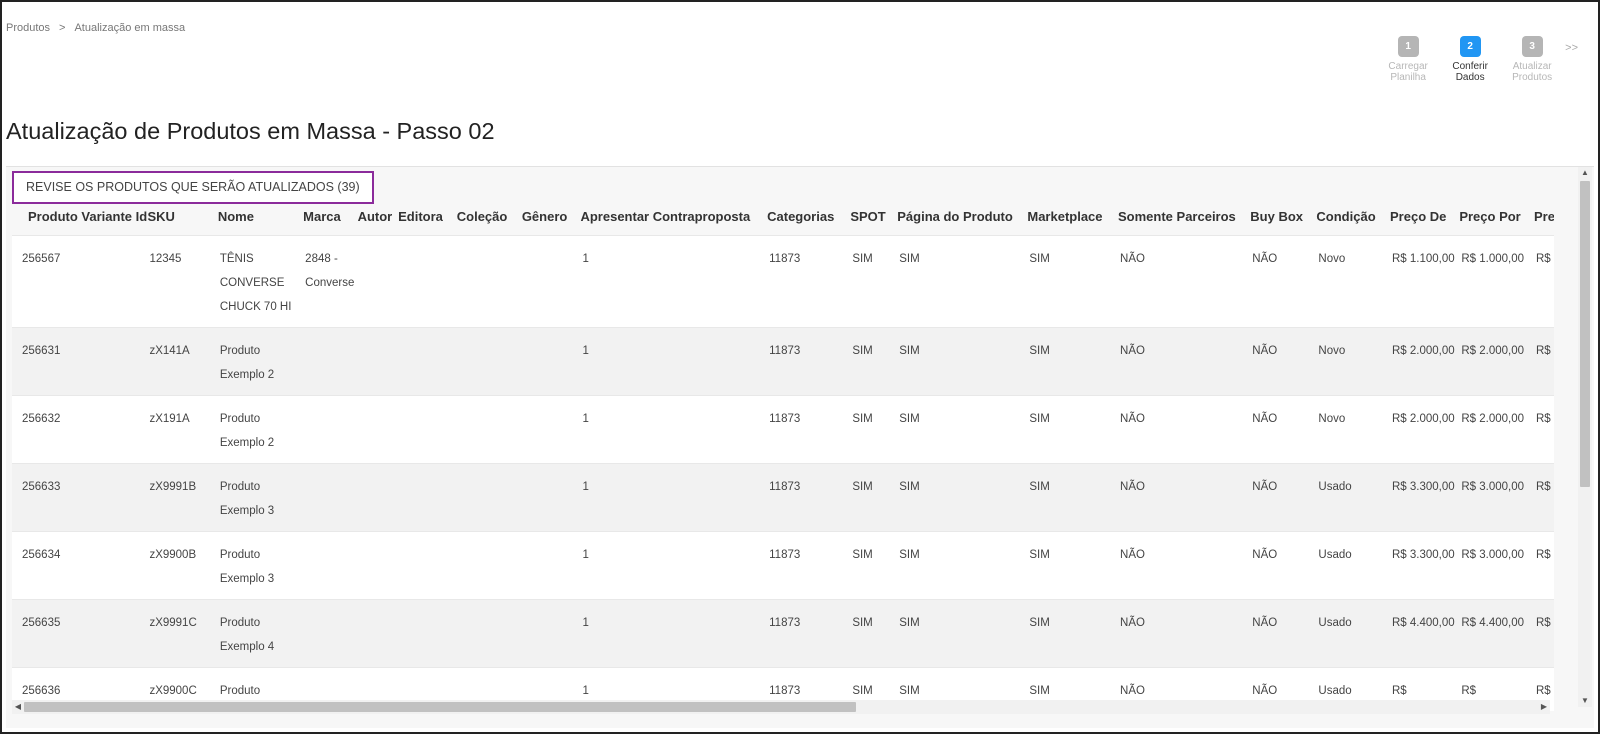 The width and height of the screenshot is (1600, 734). I want to click on column-header: Coleção, so click(489, 222).